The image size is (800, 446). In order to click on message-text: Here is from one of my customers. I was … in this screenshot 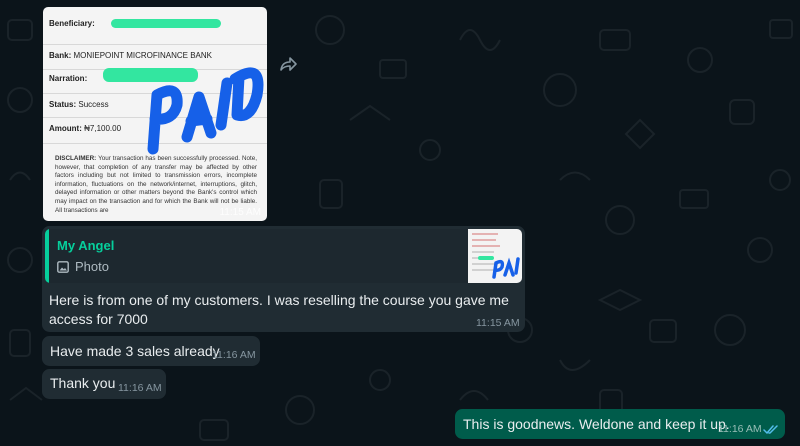, I will do `click(279, 309)`.